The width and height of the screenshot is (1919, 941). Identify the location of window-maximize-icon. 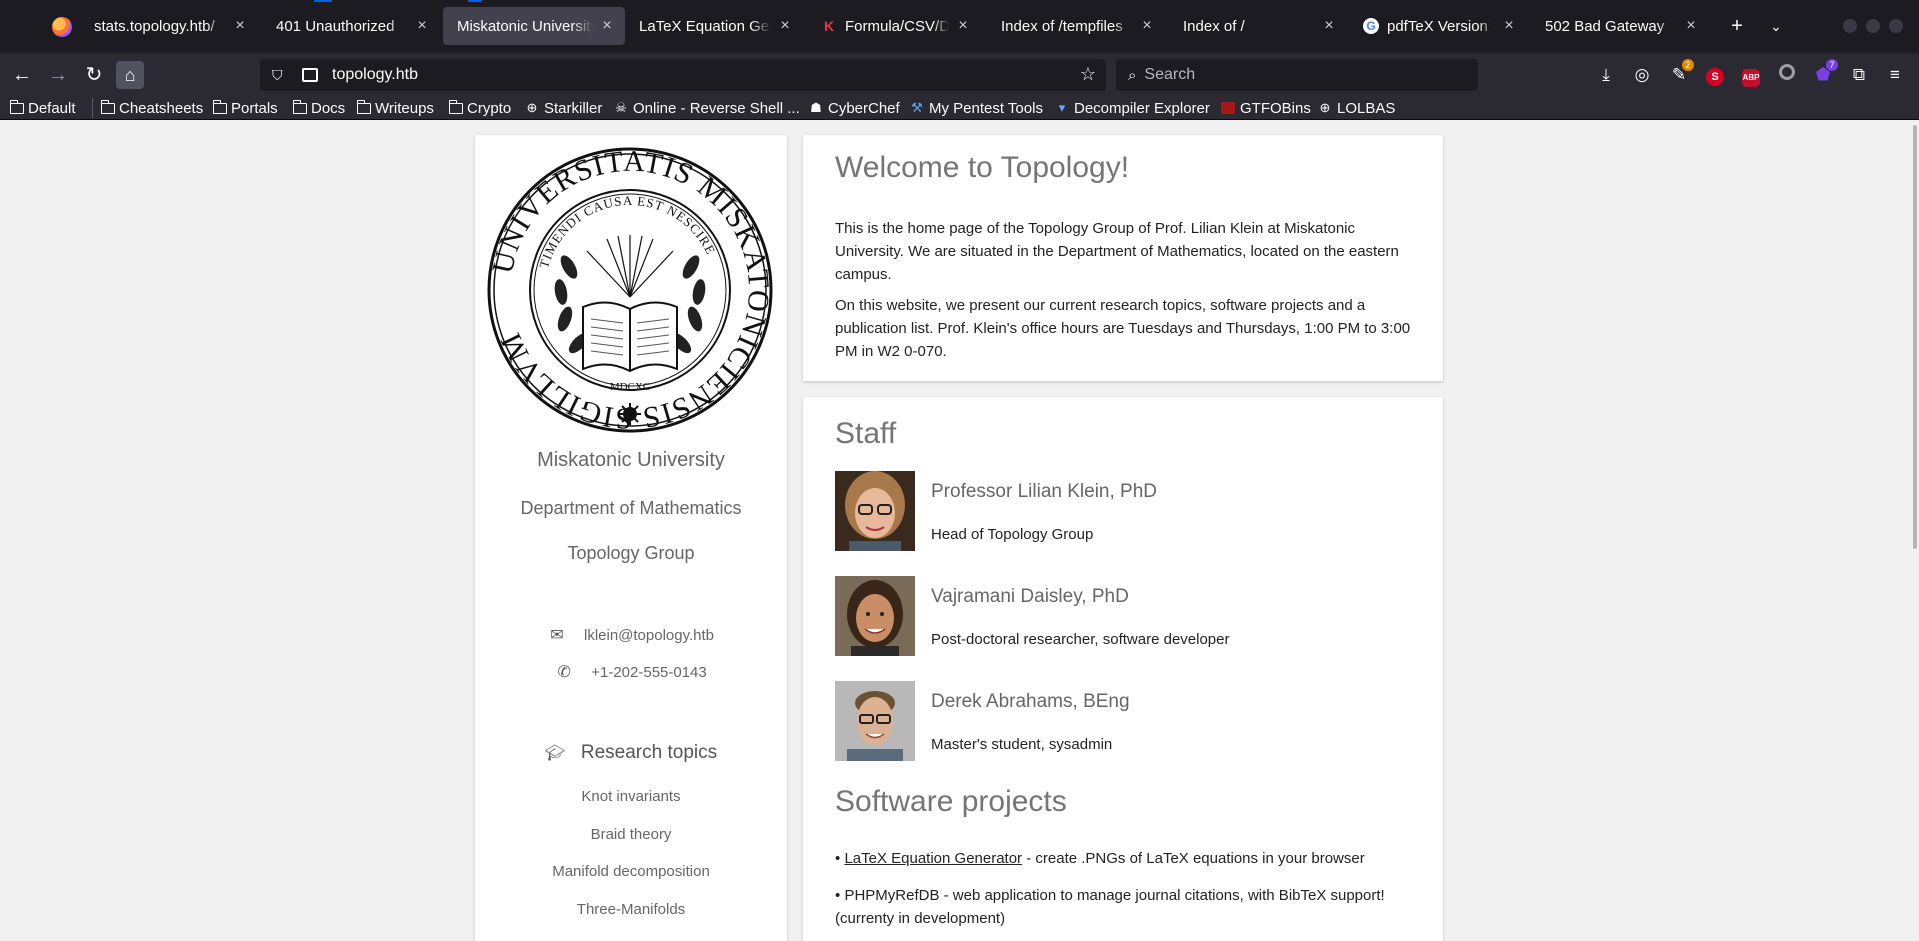
(1873, 26).